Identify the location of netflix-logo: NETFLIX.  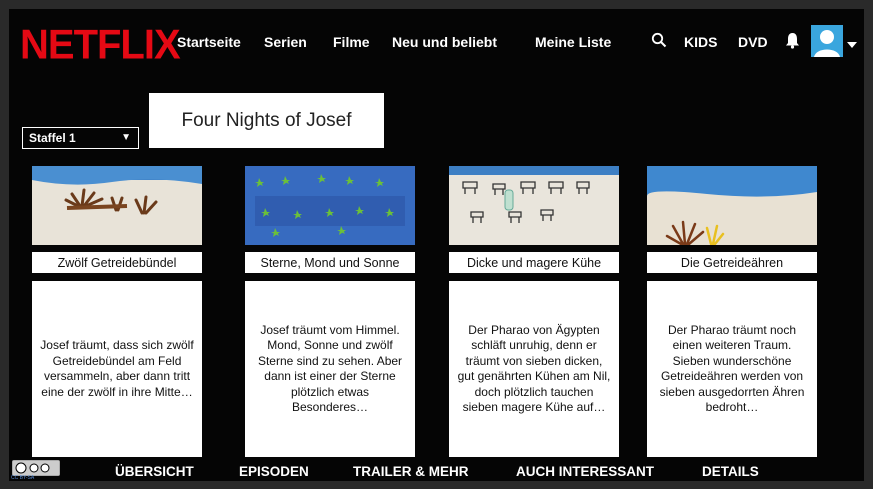
(100, 45).